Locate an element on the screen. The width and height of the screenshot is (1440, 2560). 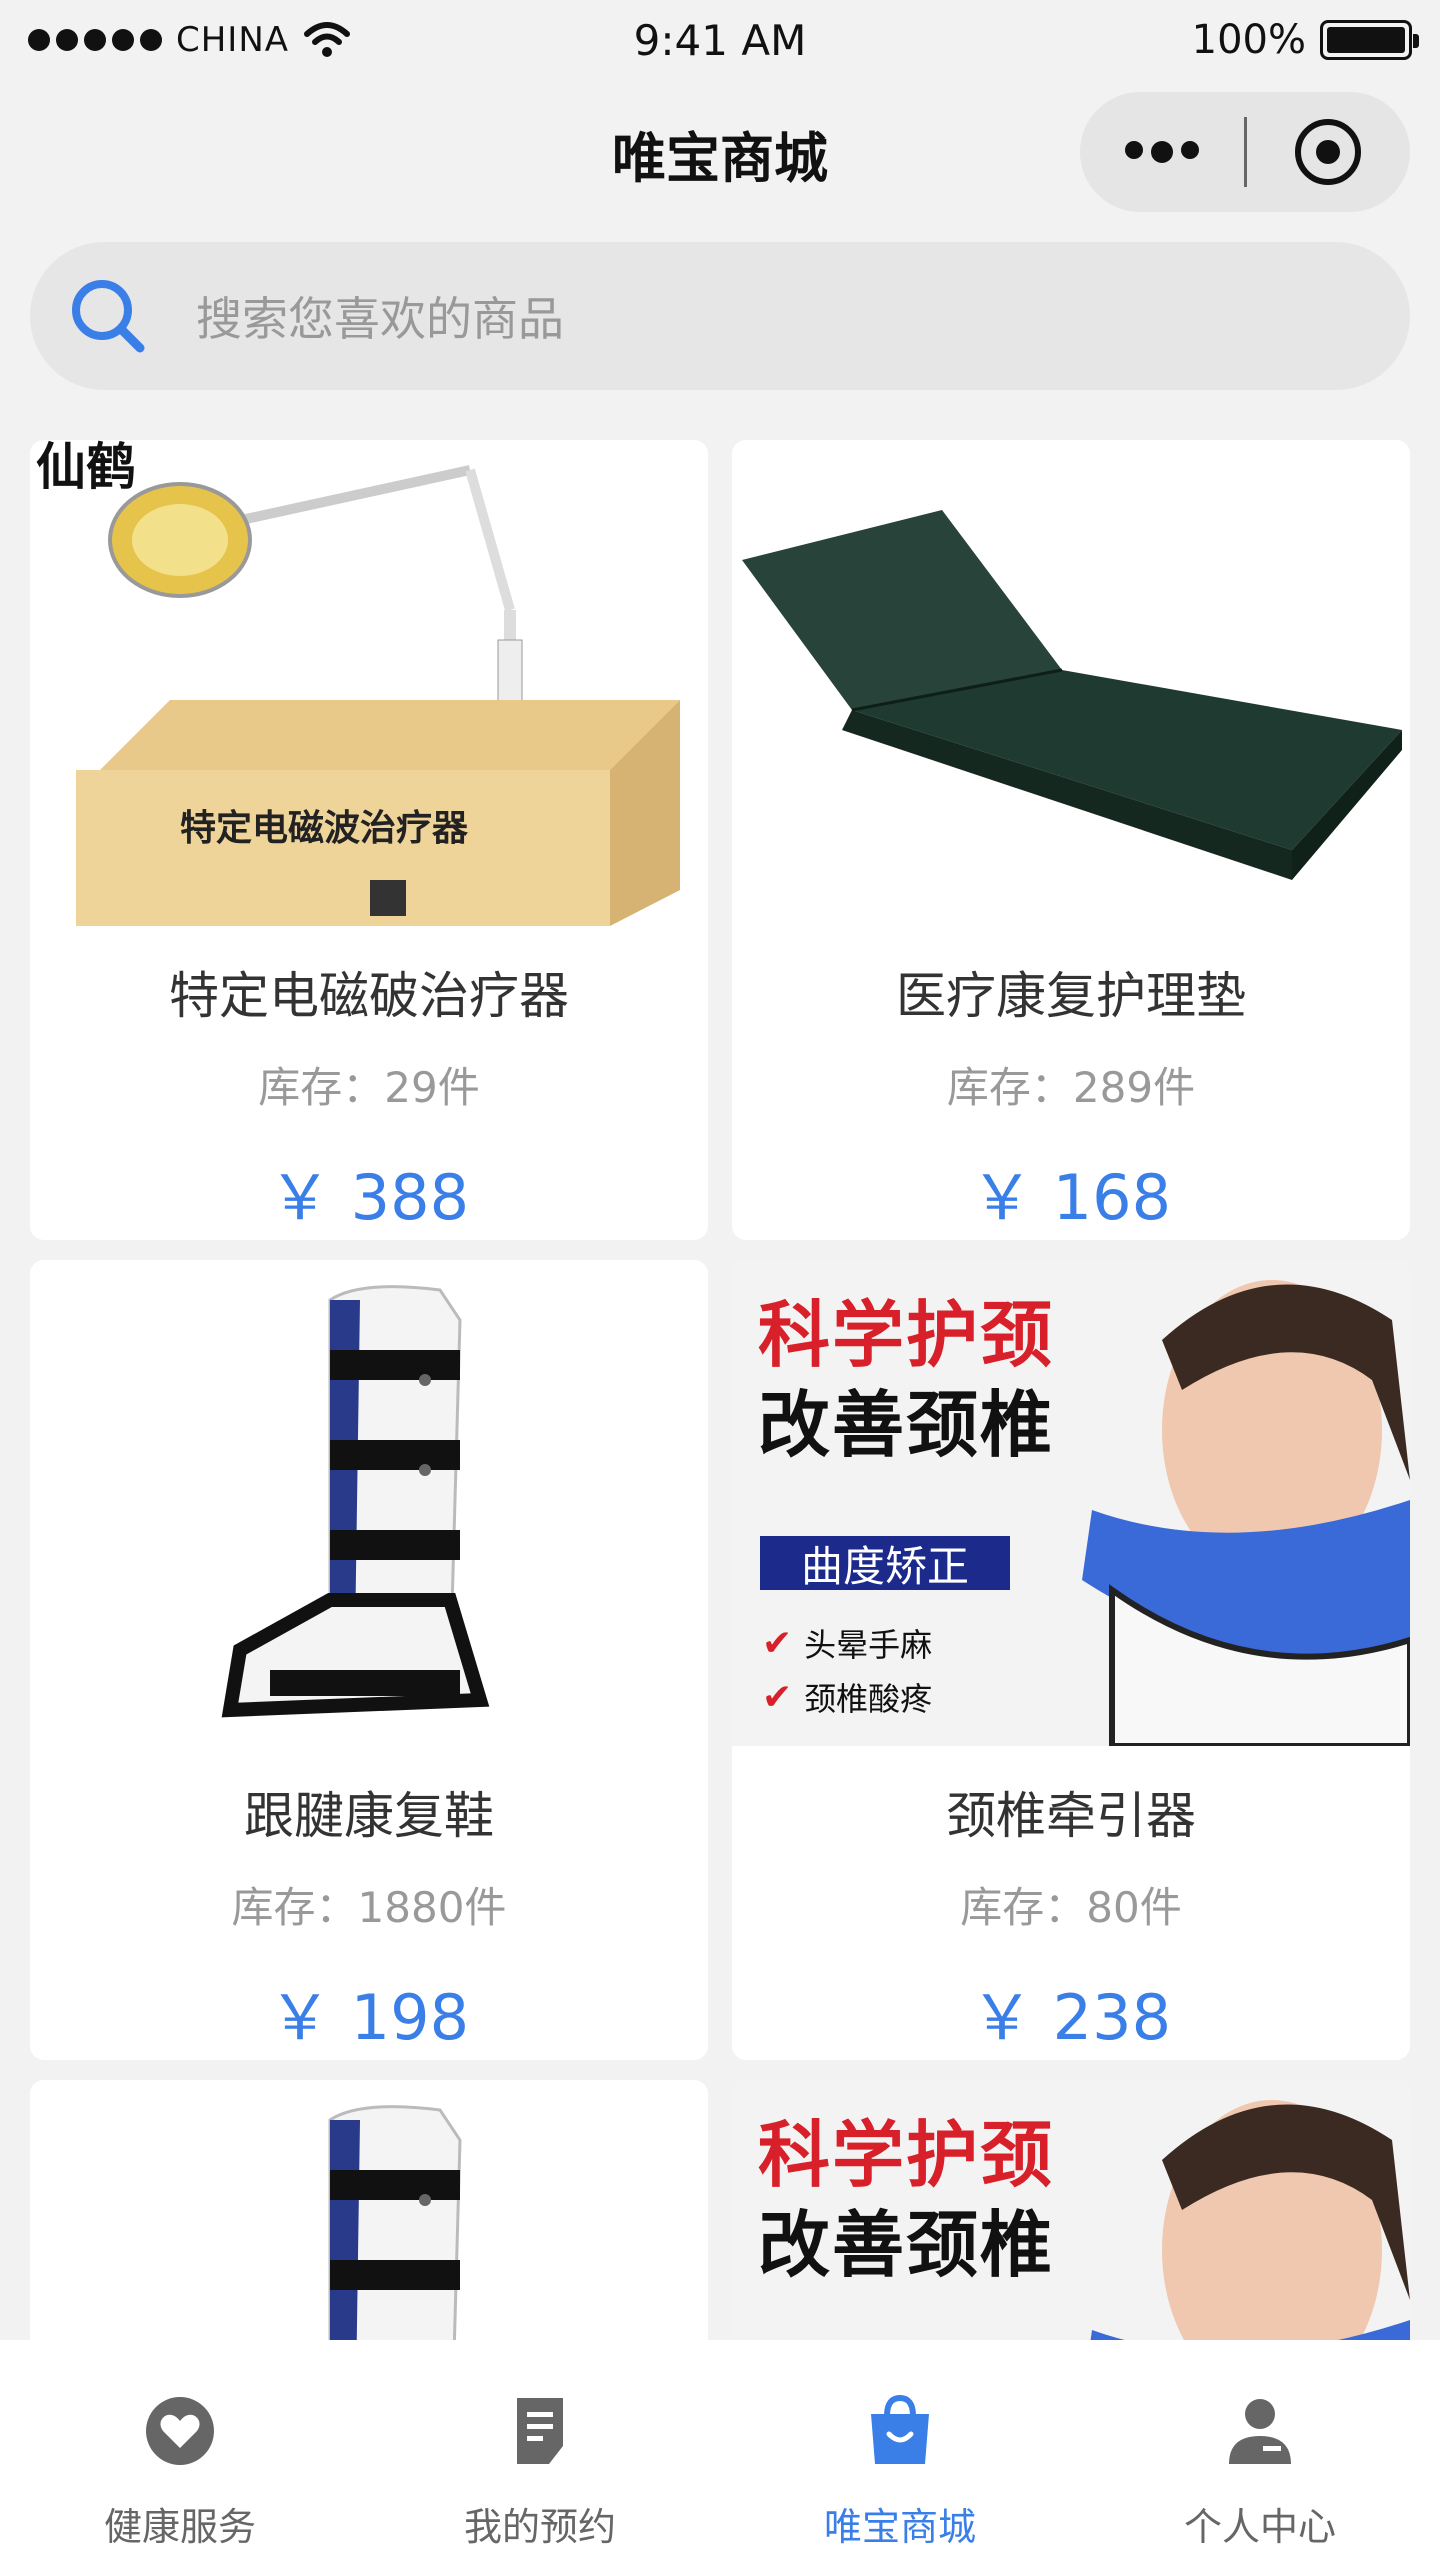
target-icon is located at coordinates (1328, 152).